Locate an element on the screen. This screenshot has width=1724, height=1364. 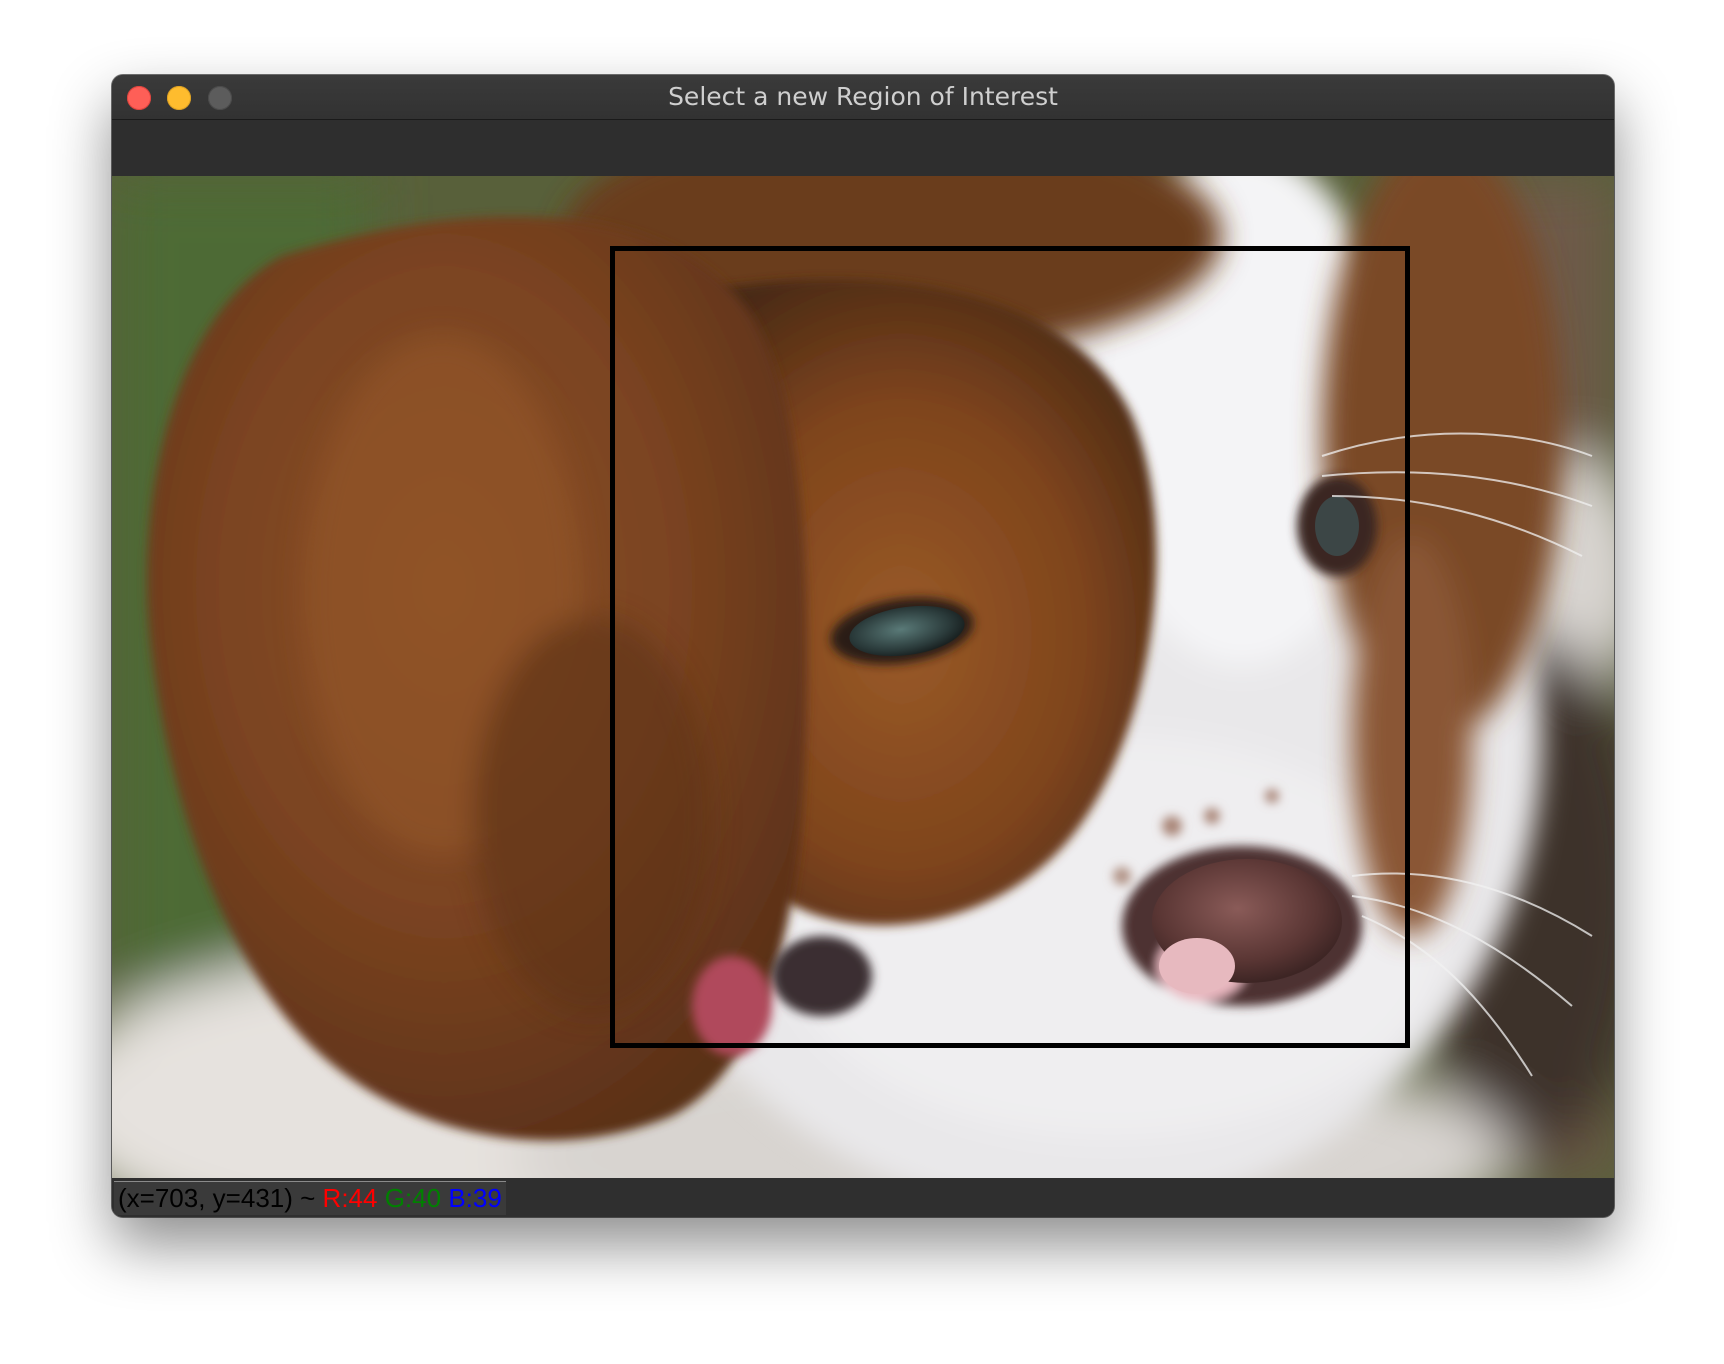
toolbar-area is located at coordinates (863, 148).